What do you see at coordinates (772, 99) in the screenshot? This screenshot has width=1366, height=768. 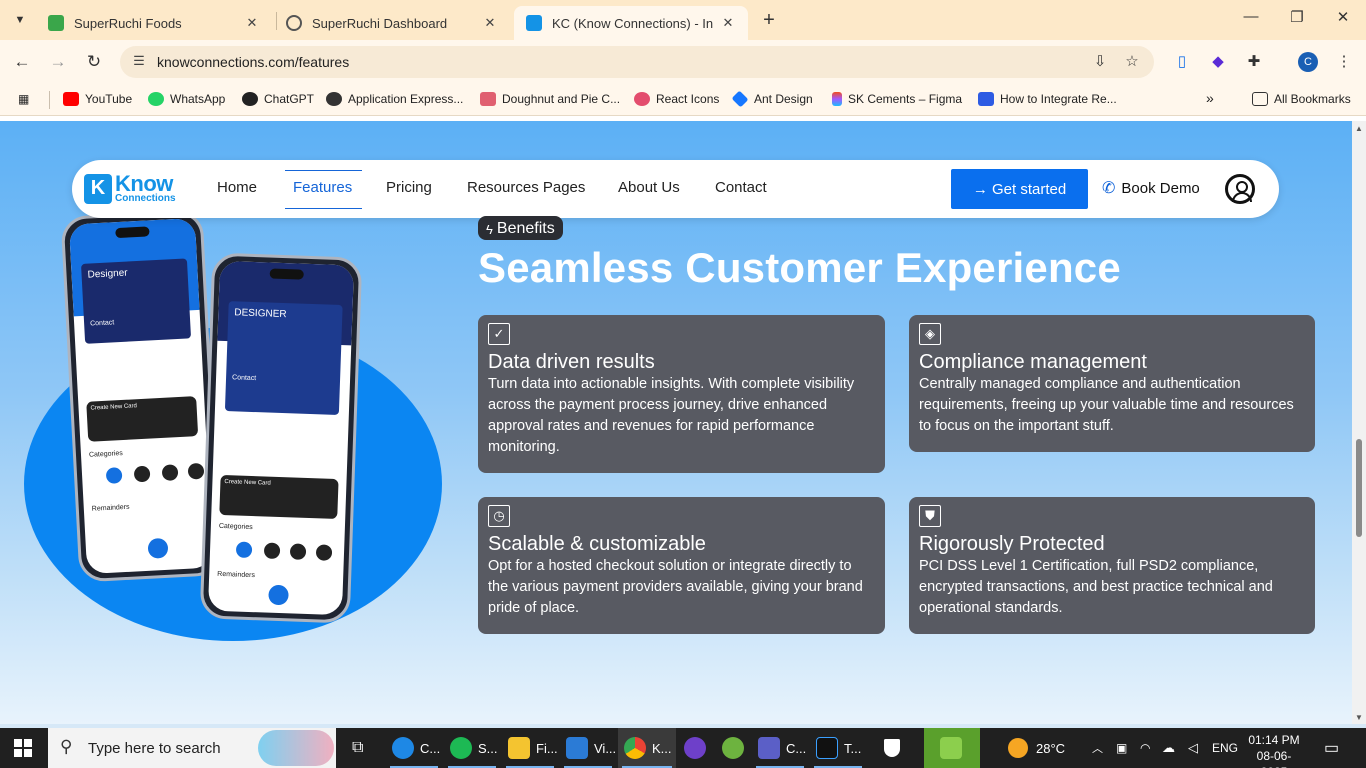 I see `bookmark-ant-design: Ant Design` at bounding box center [772, 99].